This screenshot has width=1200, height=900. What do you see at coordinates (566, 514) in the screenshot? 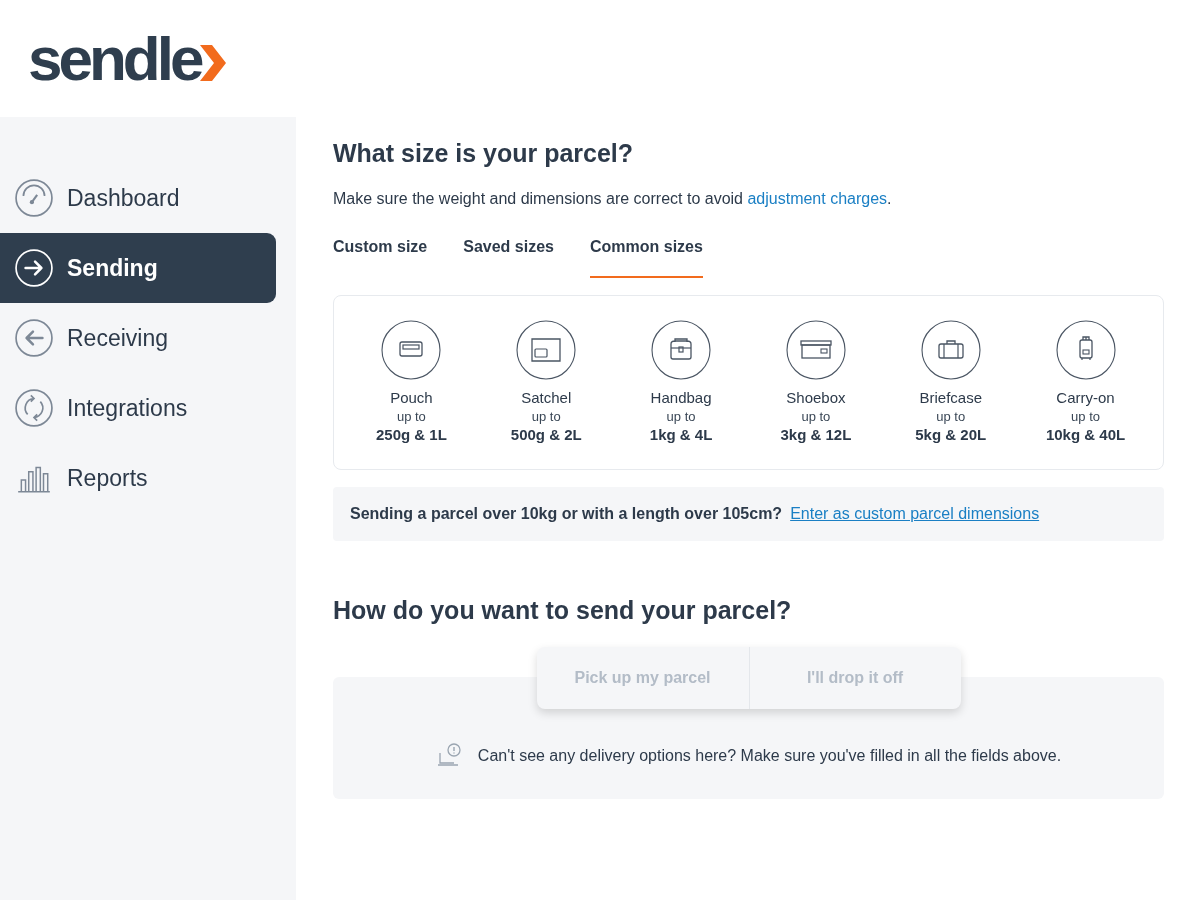
I see `oversize-text: Sending a parcel over 10kg or with a length over 105cm?` at bounding box center [566, 514].